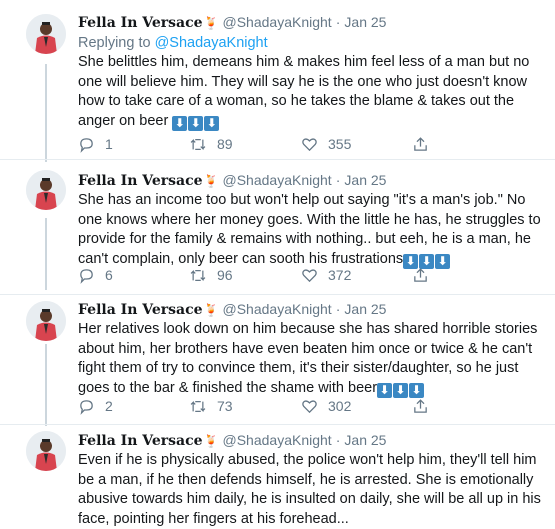 The width and height of the screenshot is (555, 529). Describe the element at coordinates (109, 144) in the screenshot. I see `reply-count: 1` at that location.